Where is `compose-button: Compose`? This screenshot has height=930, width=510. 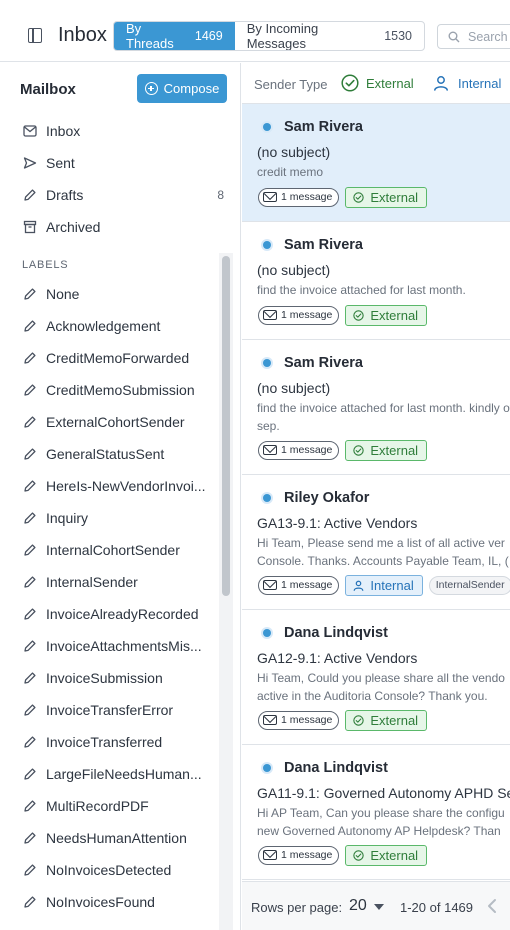
compose-button: Compose is located at coordinates (182, 88).